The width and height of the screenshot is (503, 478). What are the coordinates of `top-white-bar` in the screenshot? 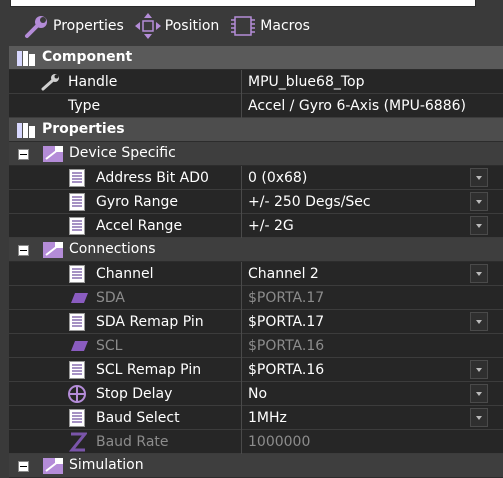 It's located at (243, 3).